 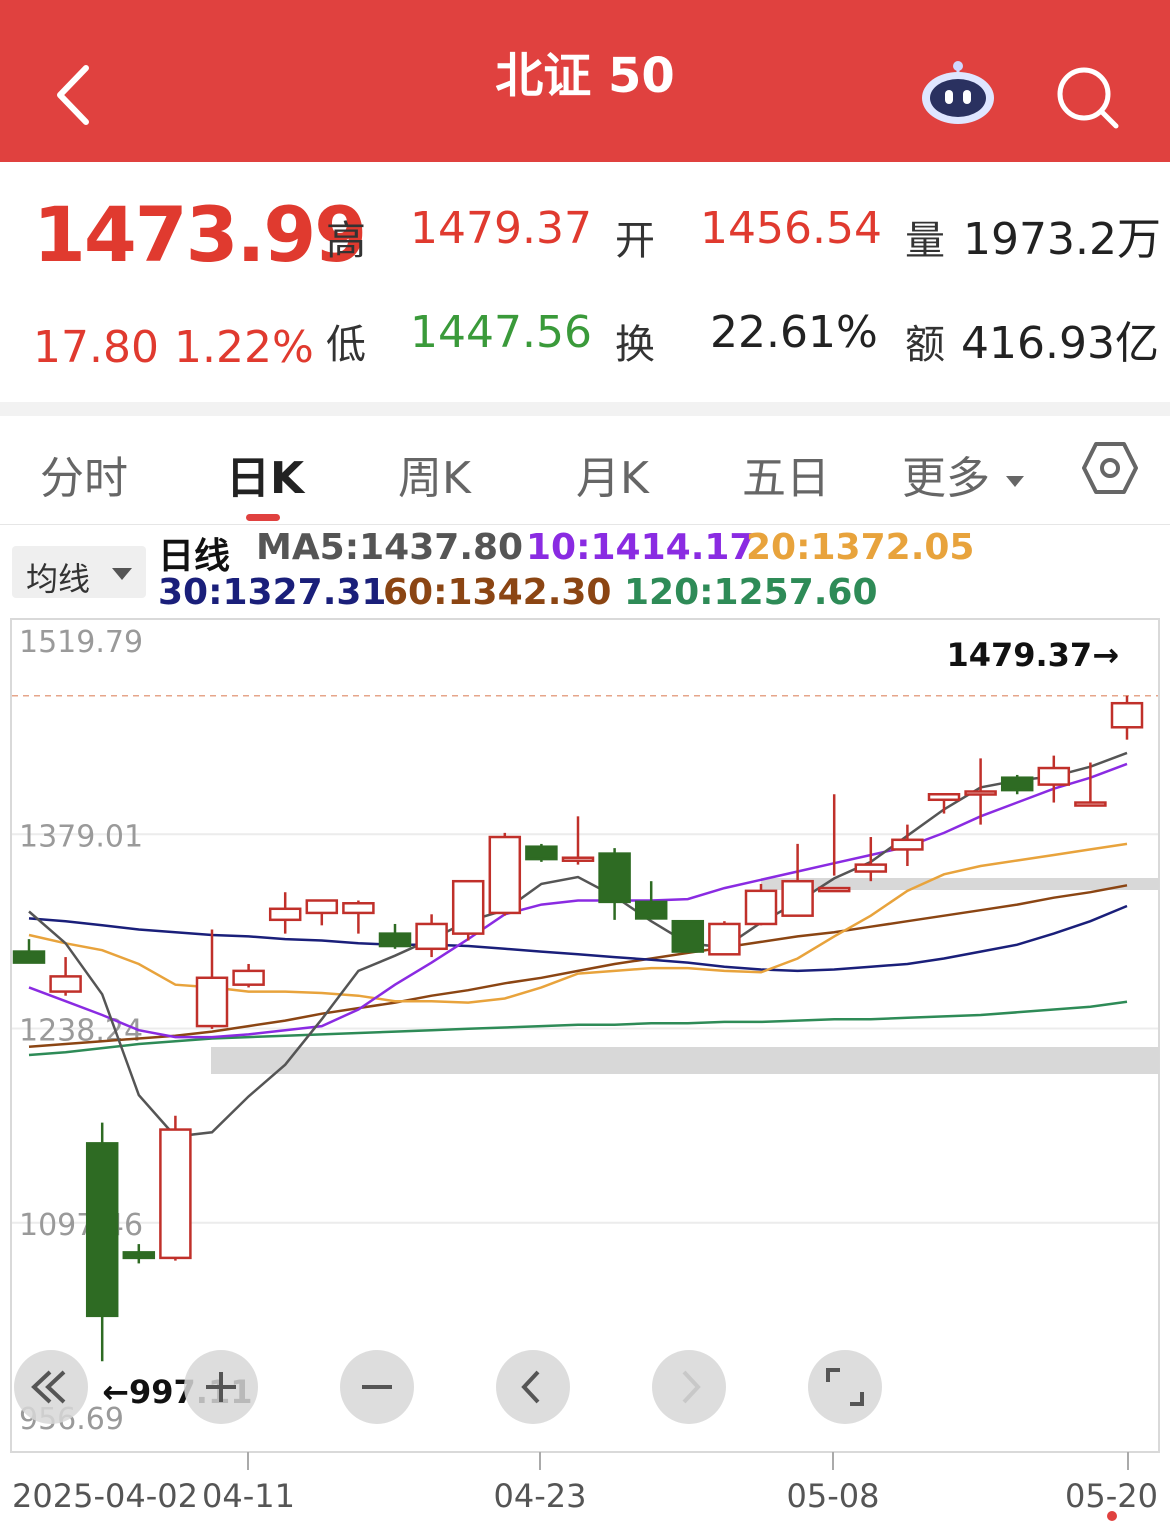 I want to click on fullscreen-button, so click(x=845, y=1387).